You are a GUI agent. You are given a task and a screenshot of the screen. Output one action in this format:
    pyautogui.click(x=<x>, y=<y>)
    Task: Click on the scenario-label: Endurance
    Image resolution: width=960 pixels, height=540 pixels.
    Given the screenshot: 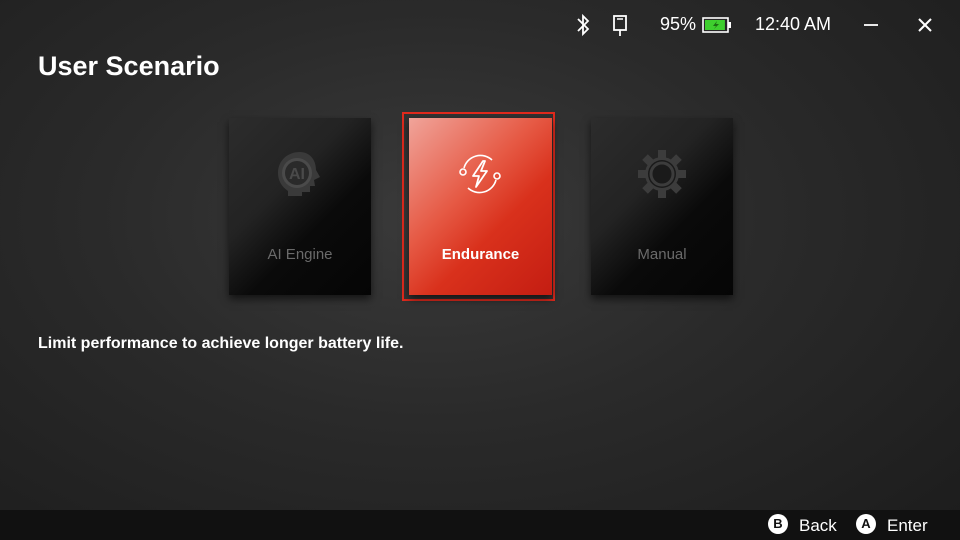 What is the action you would take?
    pyautogui.click(x=480, y=254)
    